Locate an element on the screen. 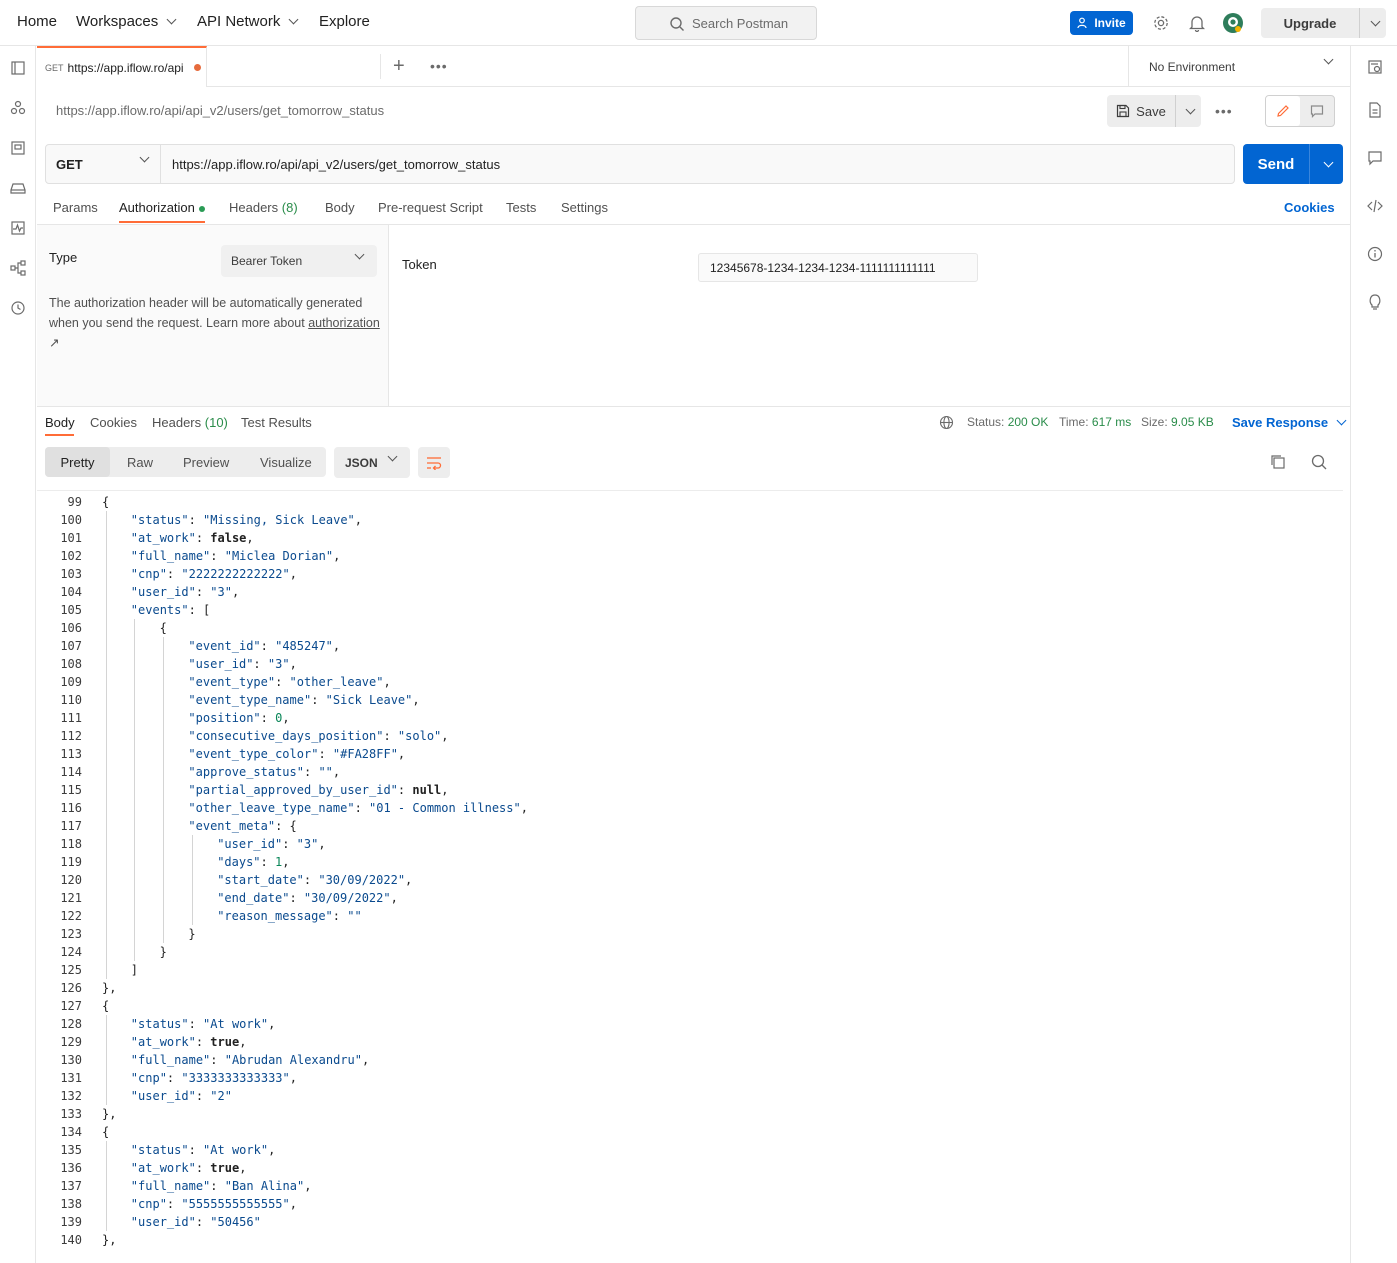 This screenshot has width=1397, height=1263. sidebar-item-mock-servers is located at coordinates (18, 188).